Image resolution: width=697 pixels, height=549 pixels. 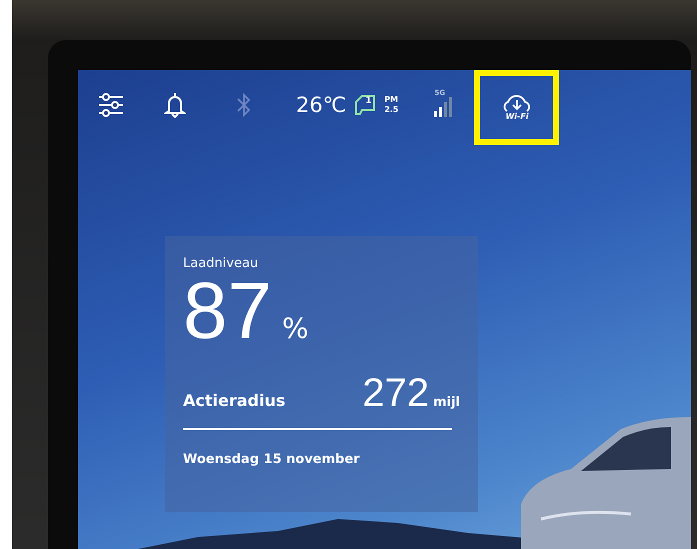 What do you see at coordinates (175, 105) in the screenshot?
I see `bell-icon` at bounding box center [175, 105].